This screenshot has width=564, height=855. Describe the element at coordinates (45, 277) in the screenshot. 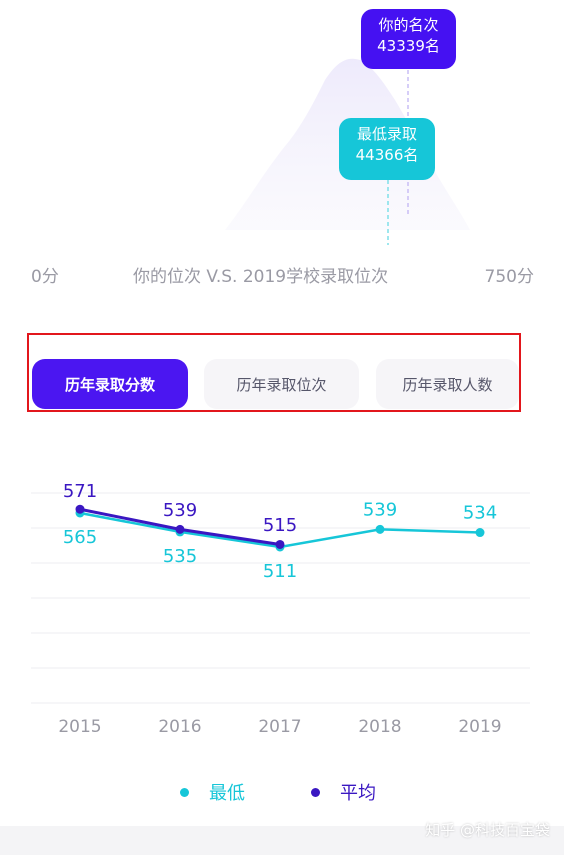

I see `axis-left-label: 0分` at that location.